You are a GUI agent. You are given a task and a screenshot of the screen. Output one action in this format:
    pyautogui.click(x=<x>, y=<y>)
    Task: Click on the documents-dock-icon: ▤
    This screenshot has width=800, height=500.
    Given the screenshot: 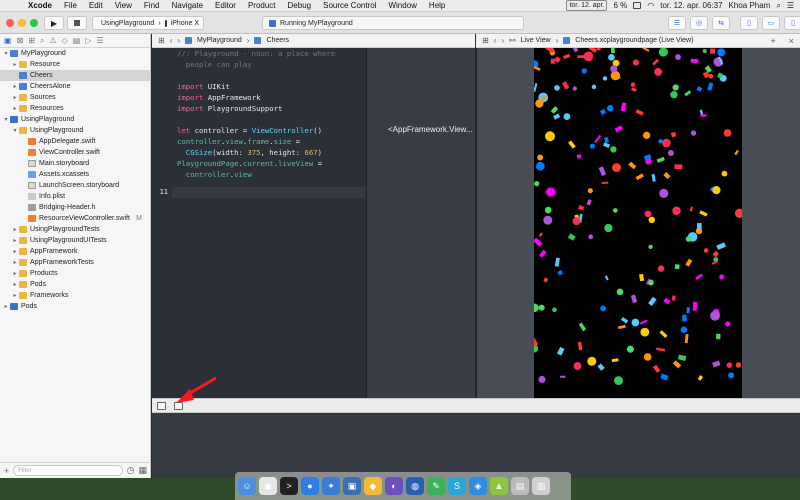 What is the action you would take?
    pyautogui.click(x=520, y=486)
    